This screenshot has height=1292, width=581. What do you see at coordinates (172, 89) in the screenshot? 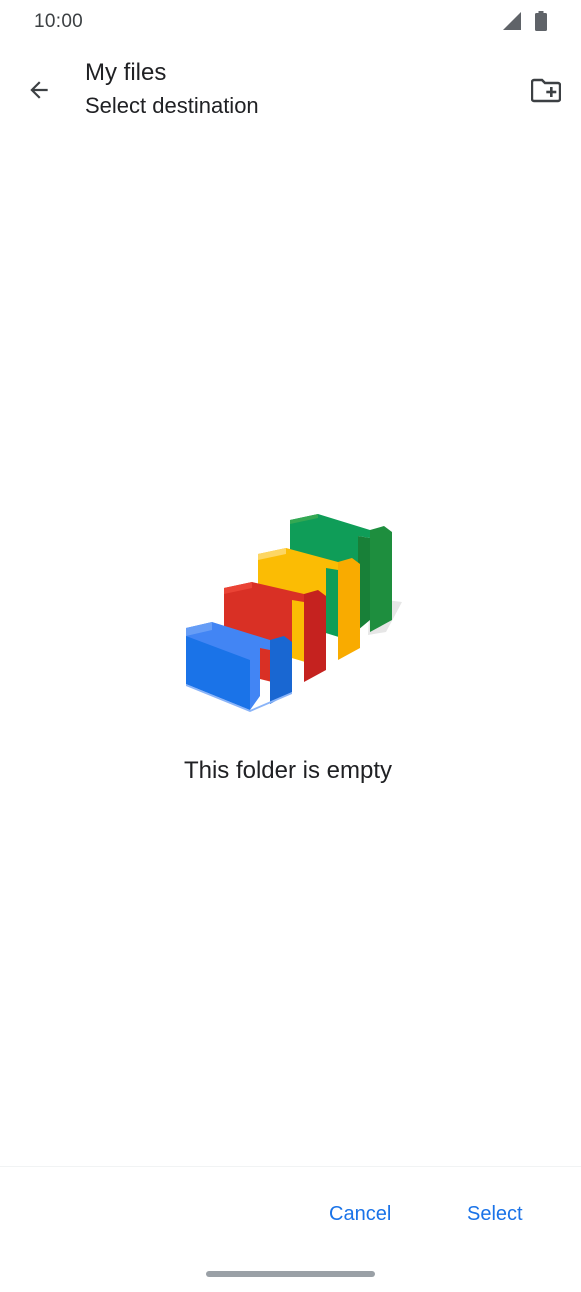
I see `title-block: My files Select destination` at bounding box center [172, 89].